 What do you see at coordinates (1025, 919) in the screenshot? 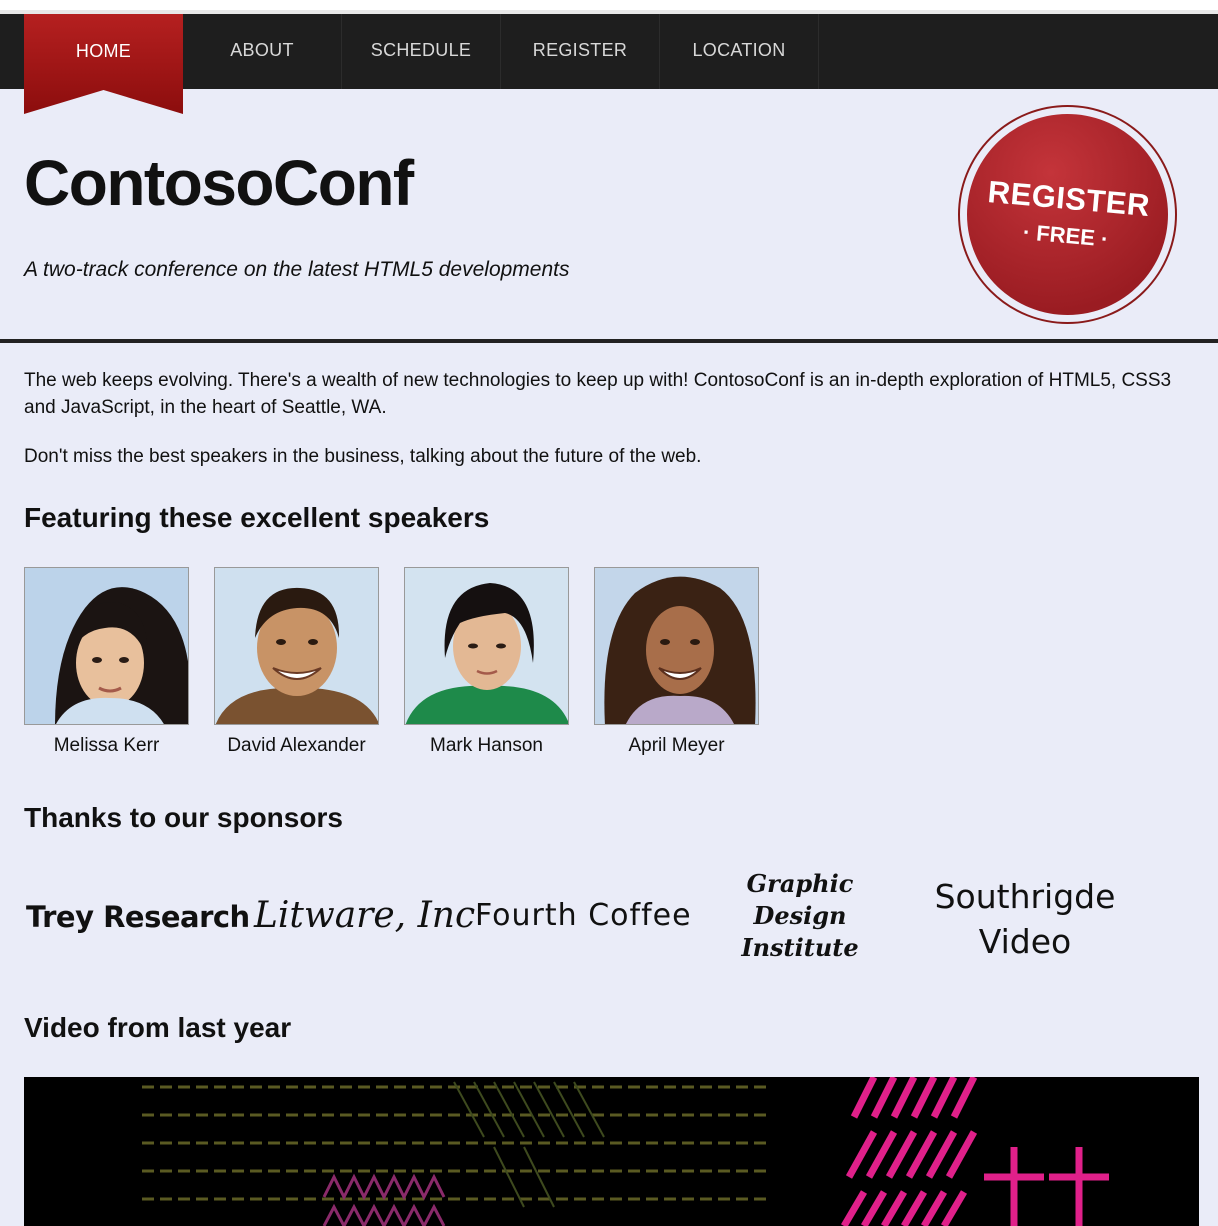
I see `sponsor-southrigde-video: Southrigde Video` at bounding box center [1025, 919].